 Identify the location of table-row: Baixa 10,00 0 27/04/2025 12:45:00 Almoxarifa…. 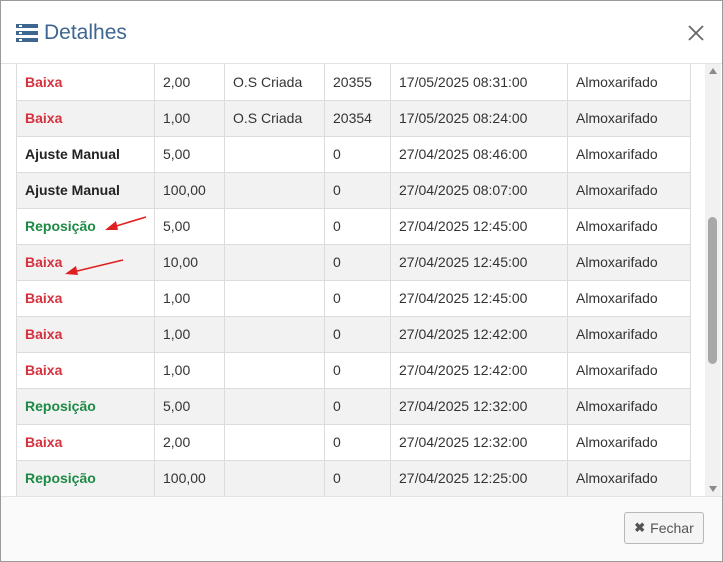
(353, 262).